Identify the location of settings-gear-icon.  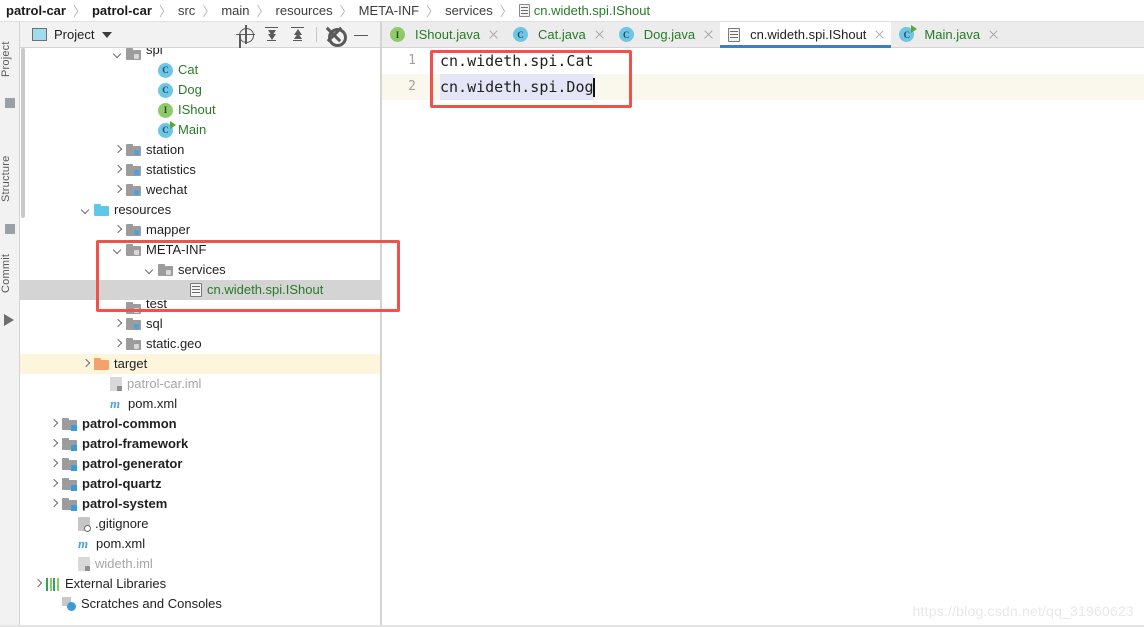
(335, 35).